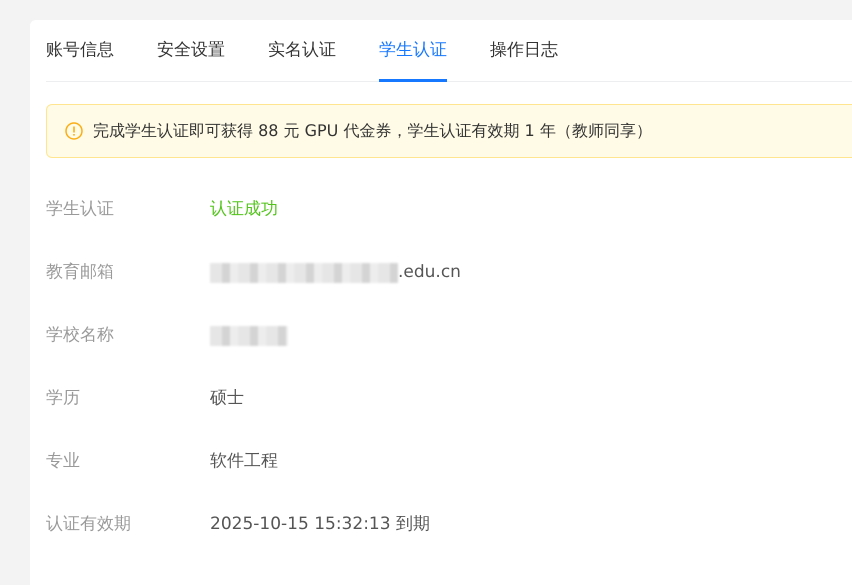  I want to click on field-value: .edu.cn, so click(429, 272).